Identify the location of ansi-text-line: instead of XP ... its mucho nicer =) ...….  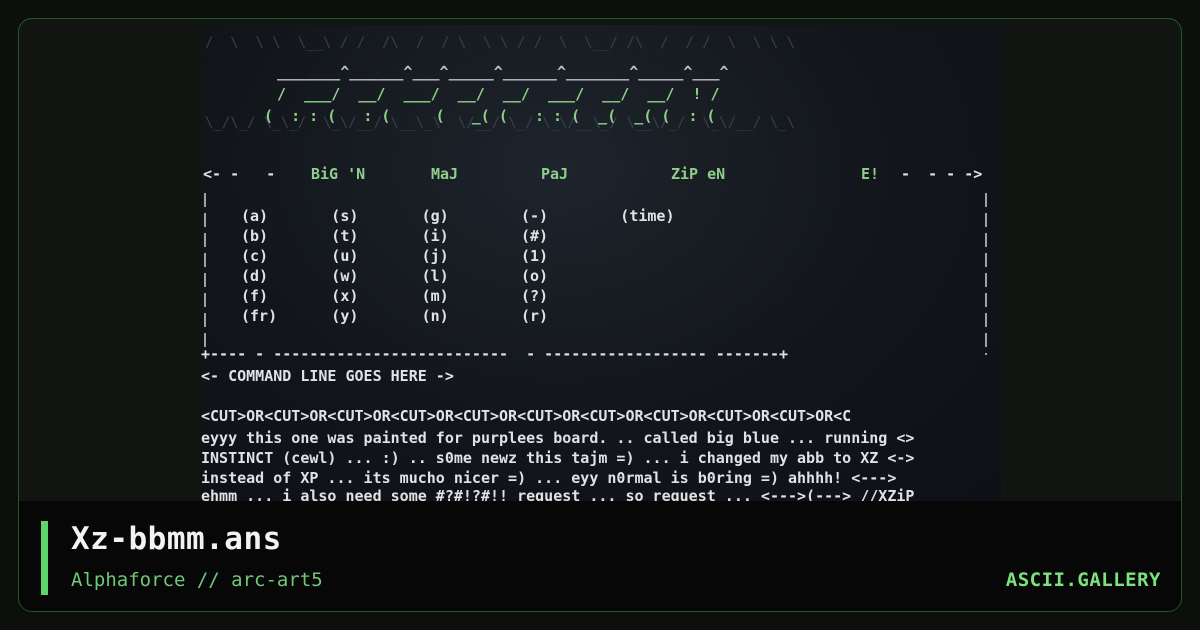
(548, 478).